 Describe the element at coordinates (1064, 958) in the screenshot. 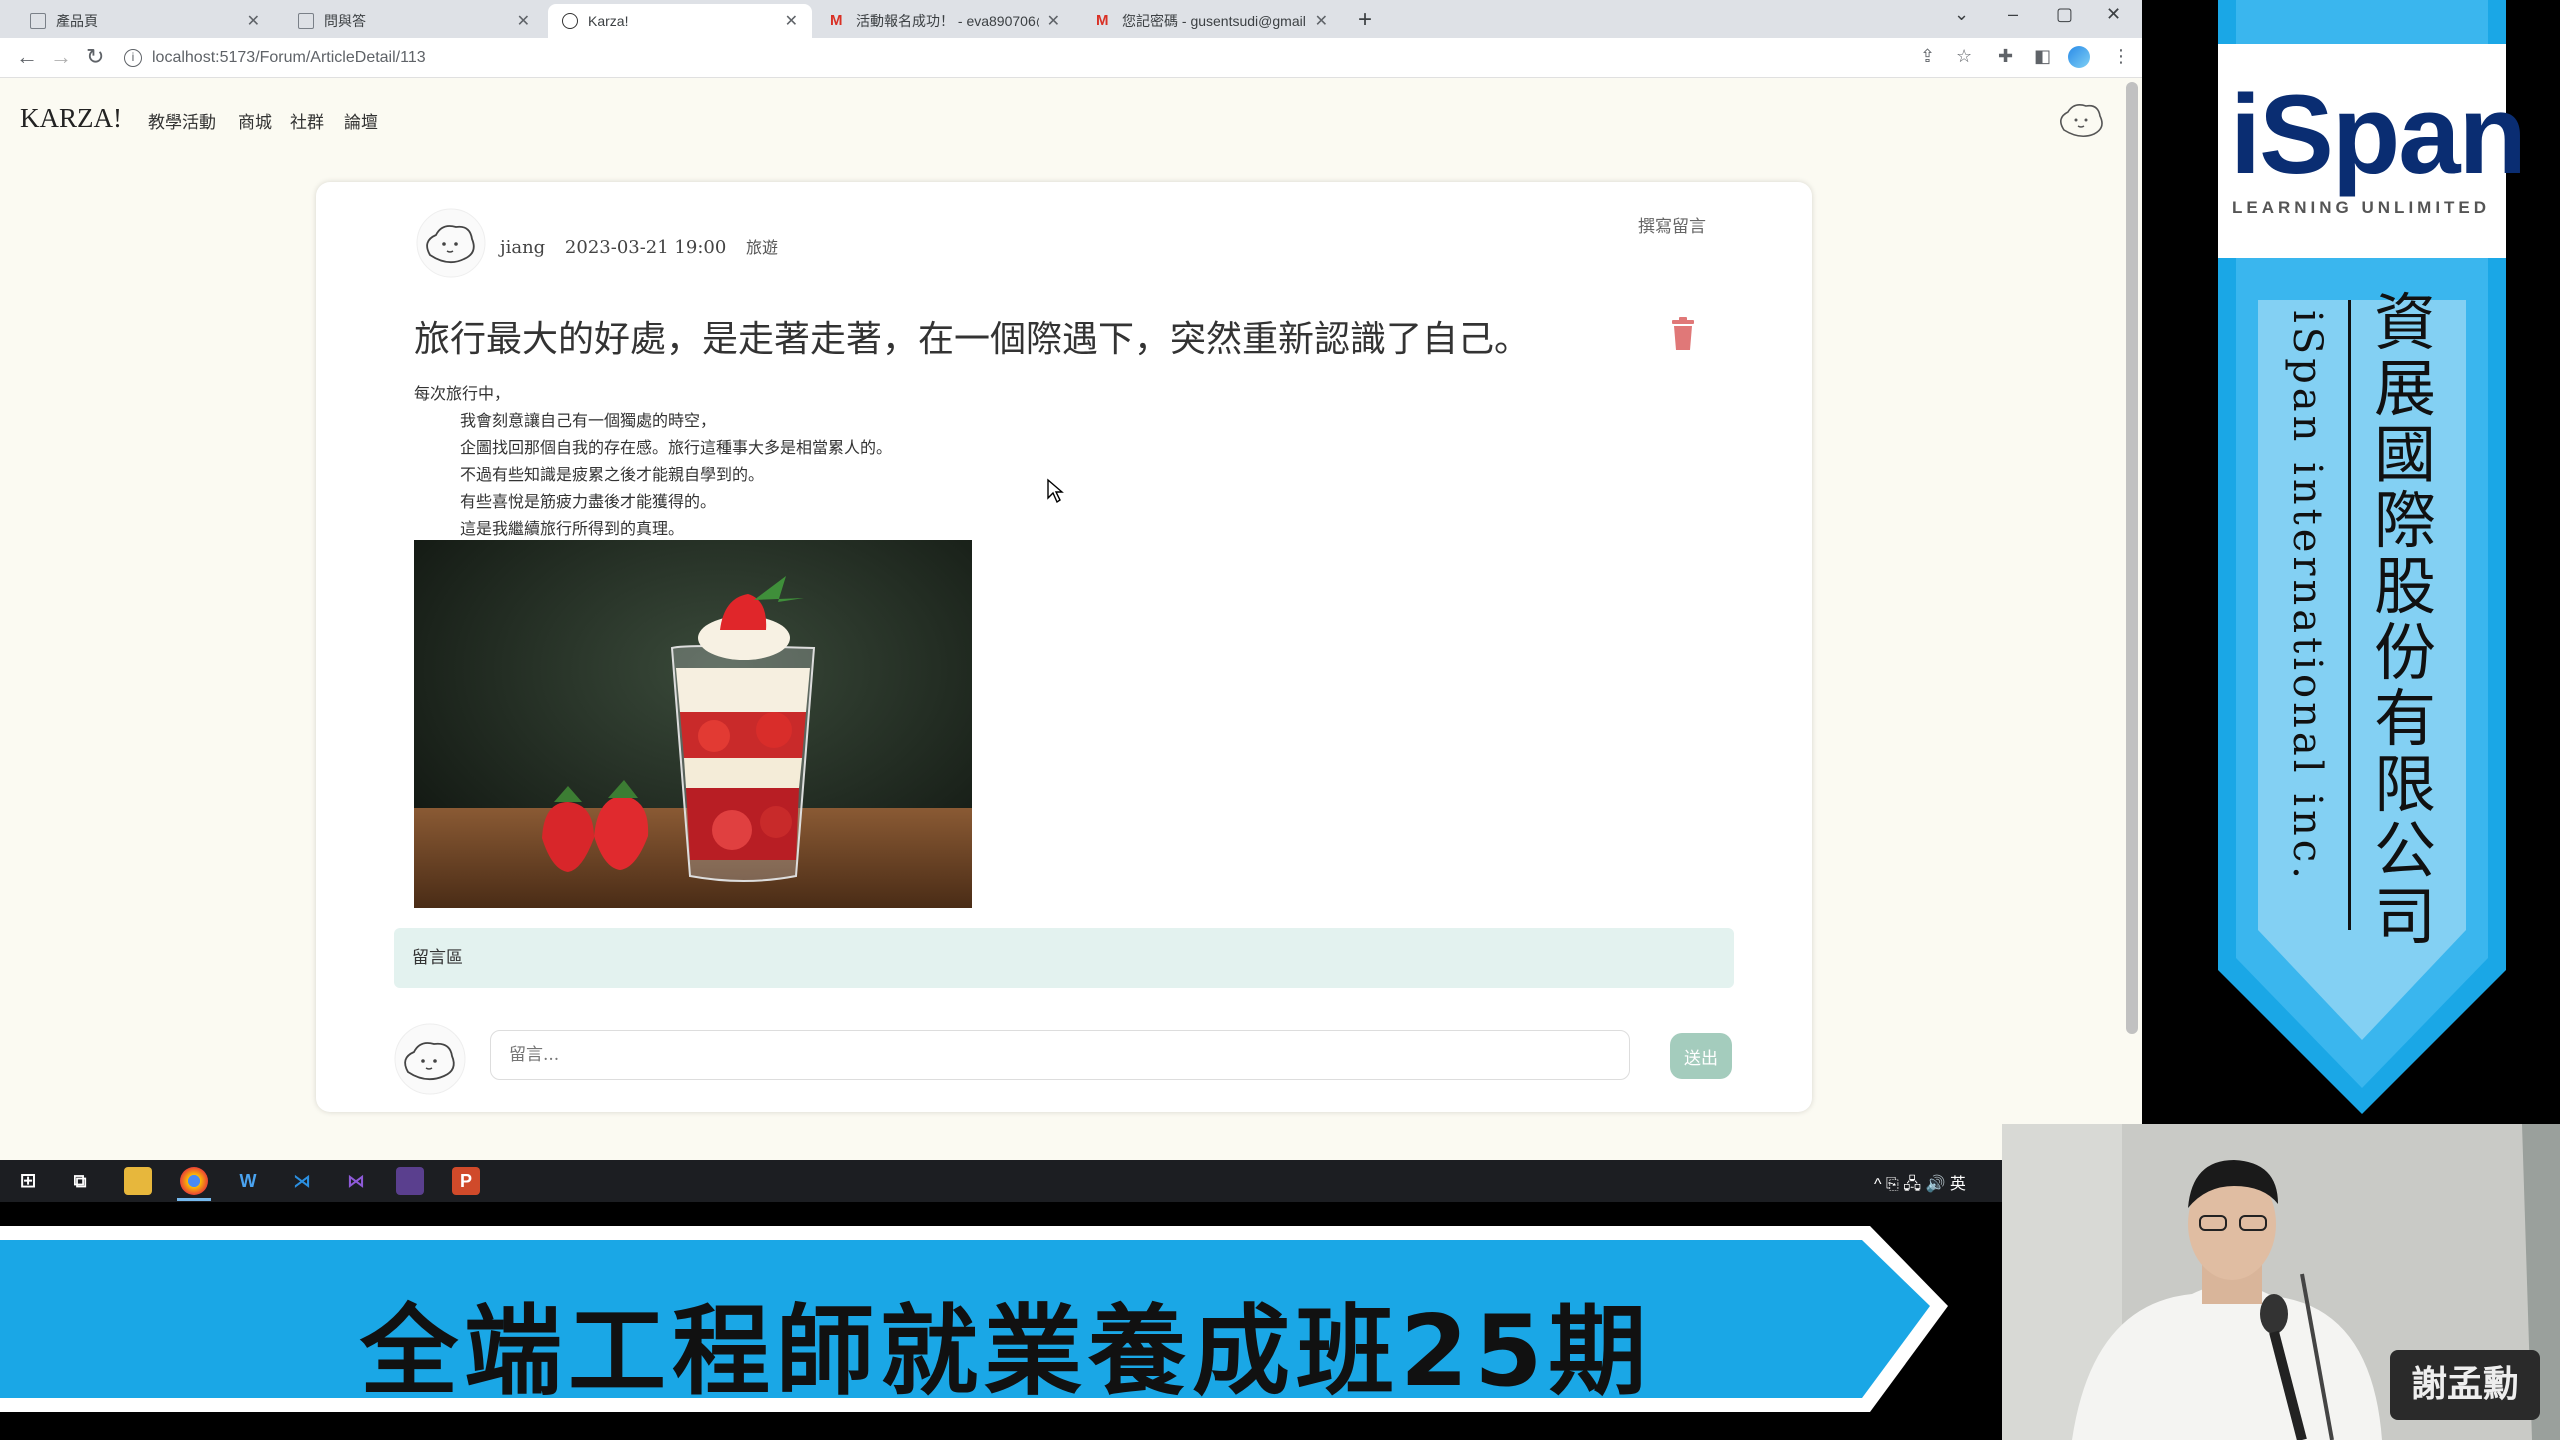

I see `comment-section-header: 留言區` at that location.